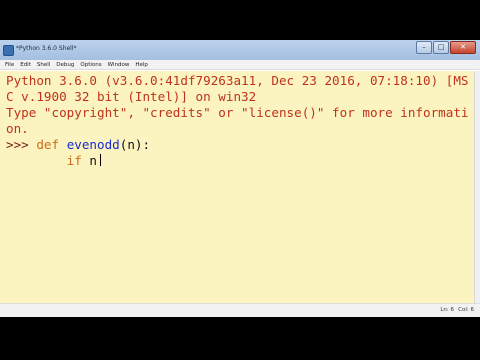  What do you see at coordinates (21, 144) in the screenshot?
I see `shell-prompt: >>>` at bounding box center [21, 144].